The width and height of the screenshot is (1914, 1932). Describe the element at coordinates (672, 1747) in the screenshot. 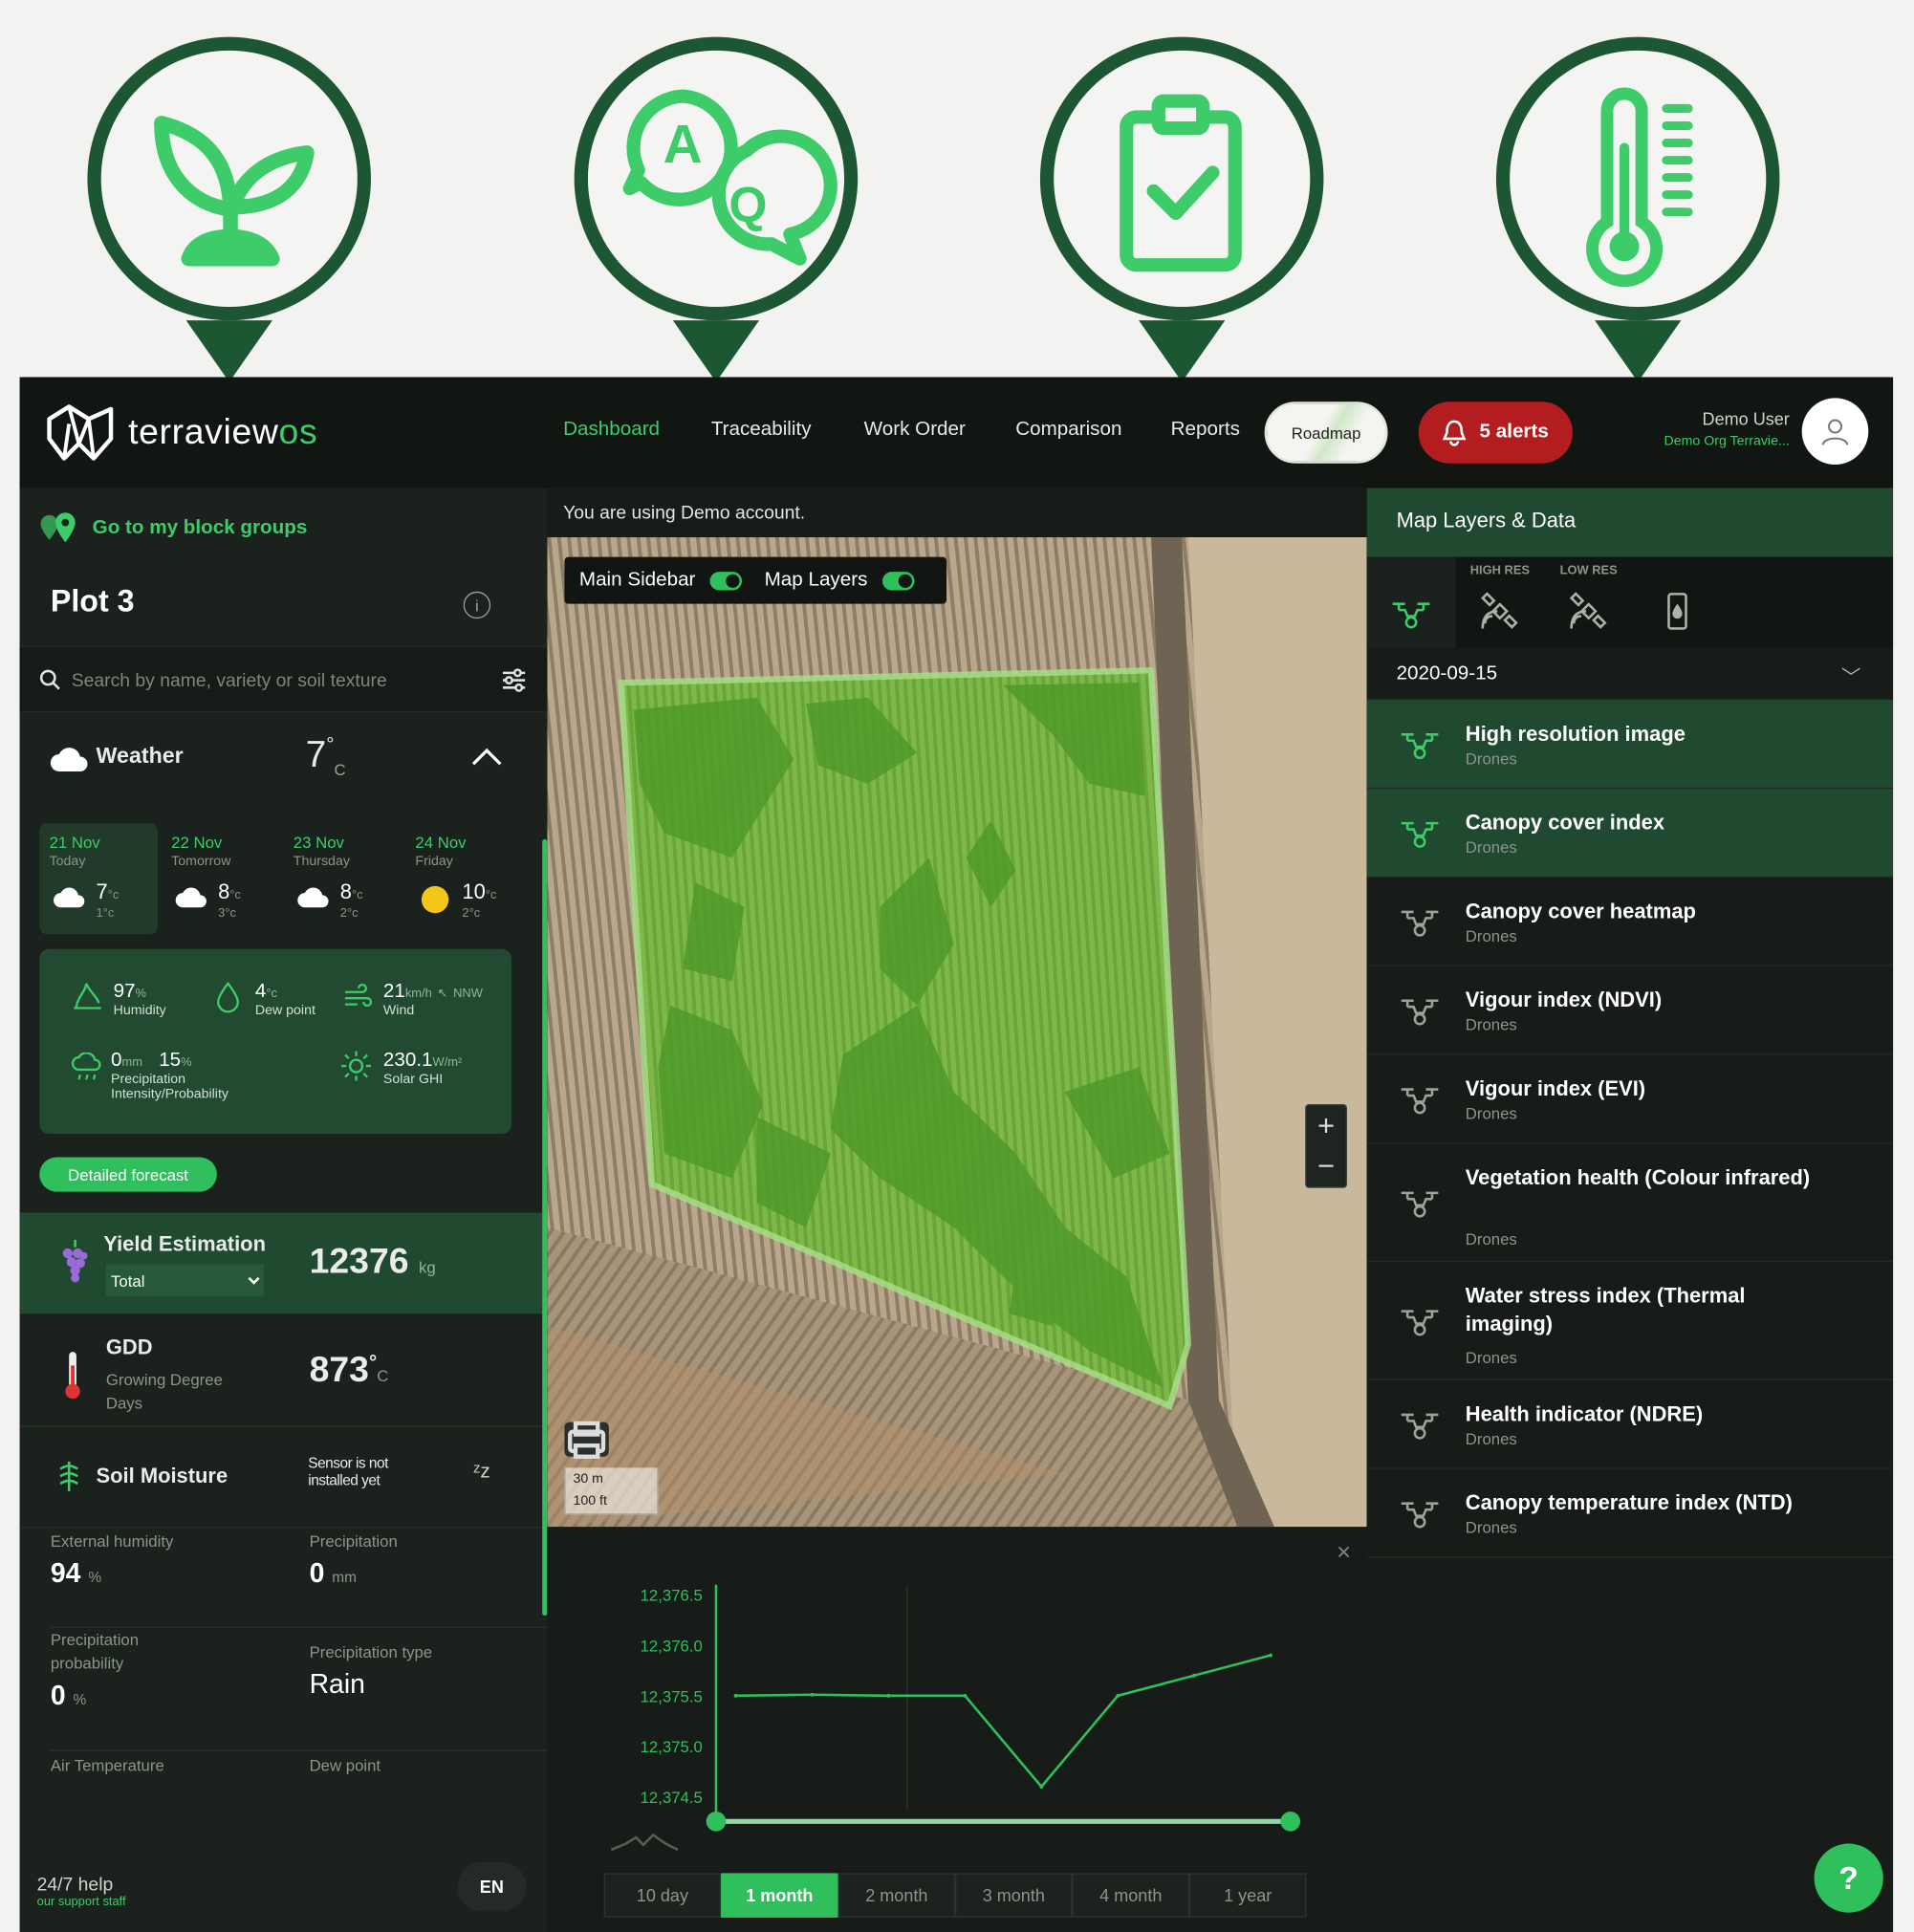

I see `y-tick-label: 12,375.0` at that location.